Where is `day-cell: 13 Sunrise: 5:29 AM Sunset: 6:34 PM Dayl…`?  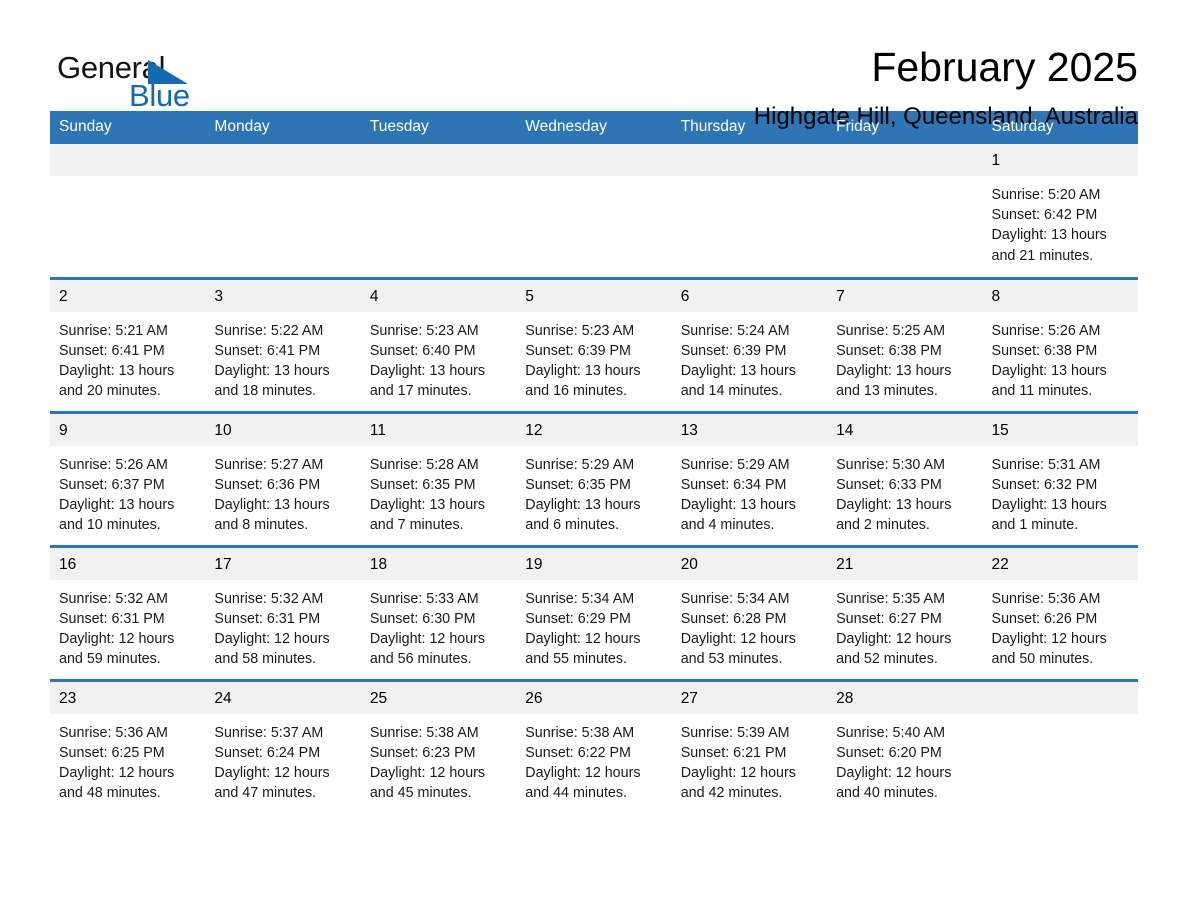 day-cell: 13 Sunrise: 5:29 AM Sunset: 6:34 PM Dayl… is located at coordinates (749, 478).